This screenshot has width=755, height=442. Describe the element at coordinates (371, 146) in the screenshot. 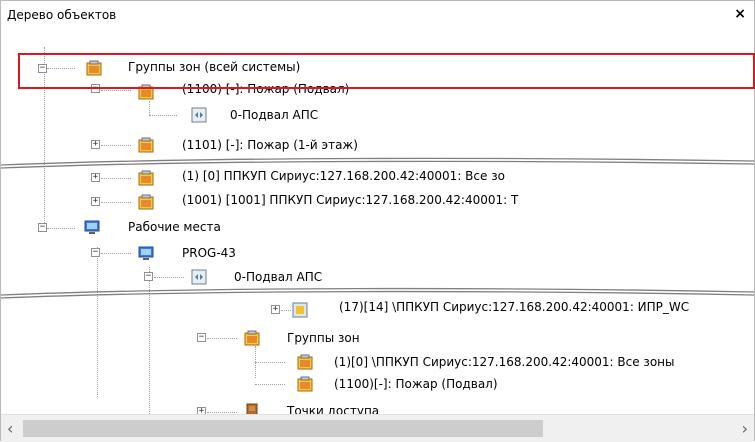

I see `tree-node-zone-1101: + (1101) [-]: Пожар (1-й этаж)` at that location.